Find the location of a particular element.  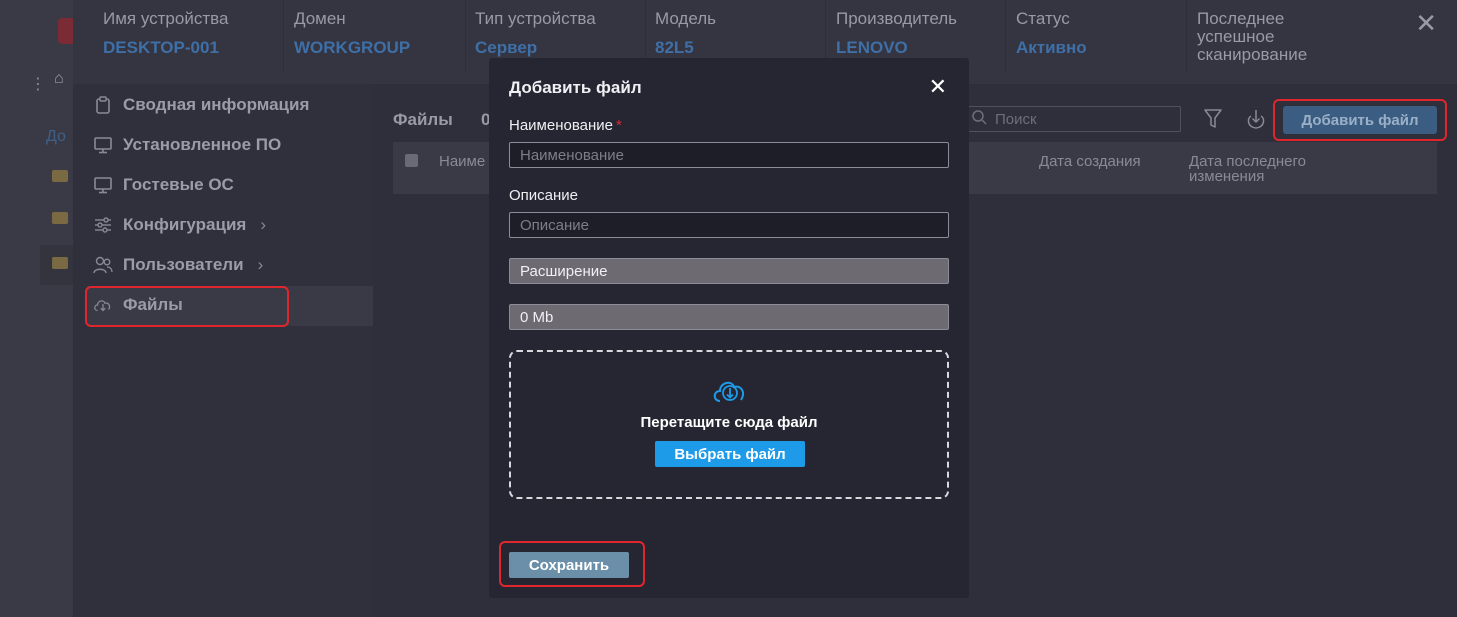

sliders-icon is located at coordinates (103, 225).